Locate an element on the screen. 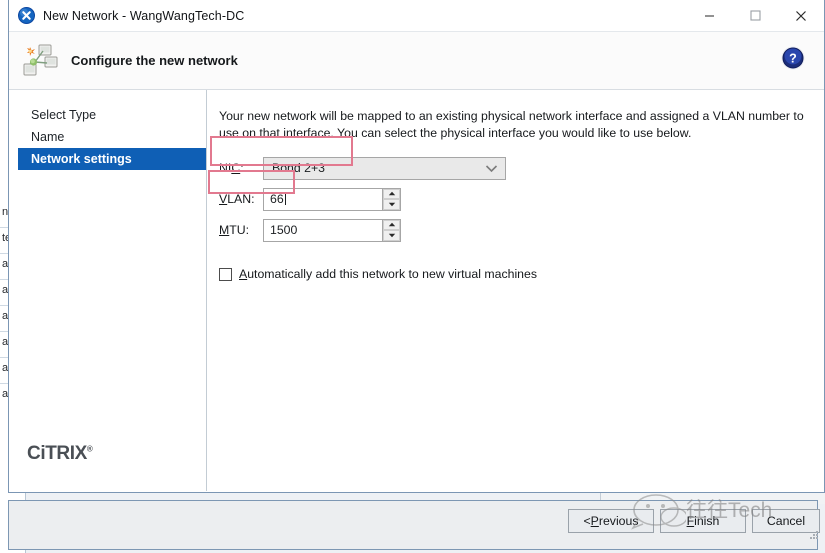 This screenshot has width=825, height=553. nic-label: NIC: is located at coordinates (231, 168).